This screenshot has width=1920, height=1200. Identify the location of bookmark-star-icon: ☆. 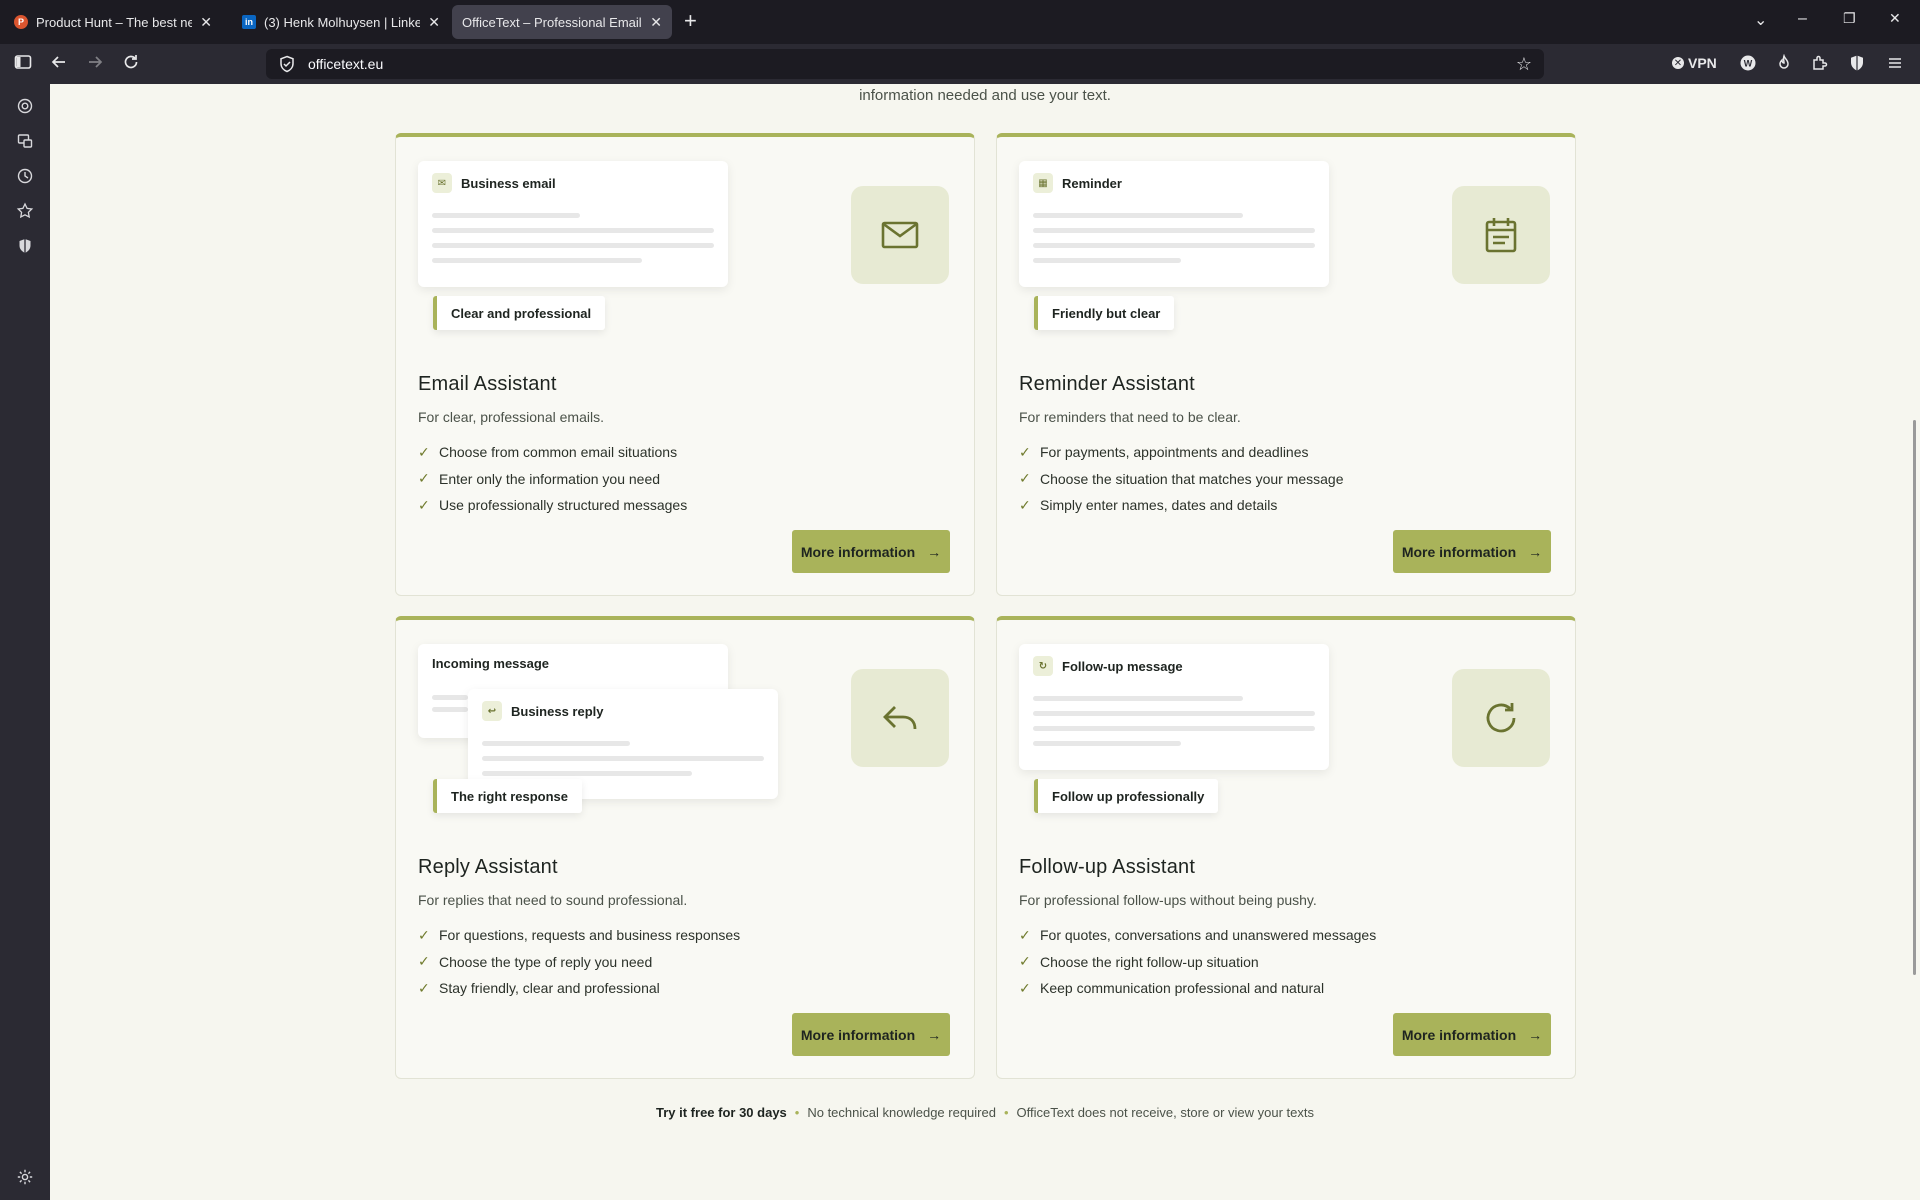
(1524, 64).